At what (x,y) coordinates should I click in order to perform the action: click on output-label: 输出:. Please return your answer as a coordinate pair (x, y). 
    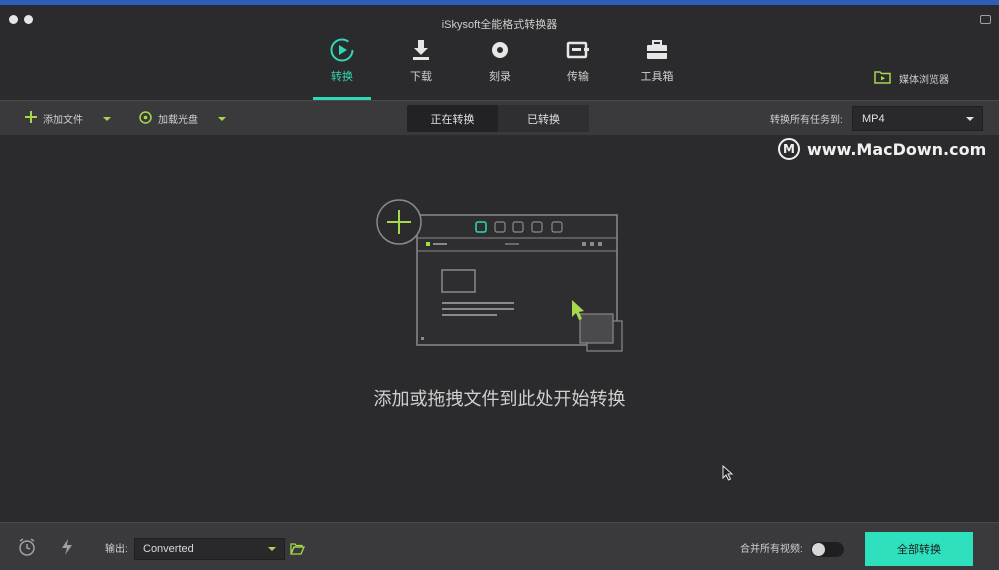
    Looking at the image, I should click on (116, 549).